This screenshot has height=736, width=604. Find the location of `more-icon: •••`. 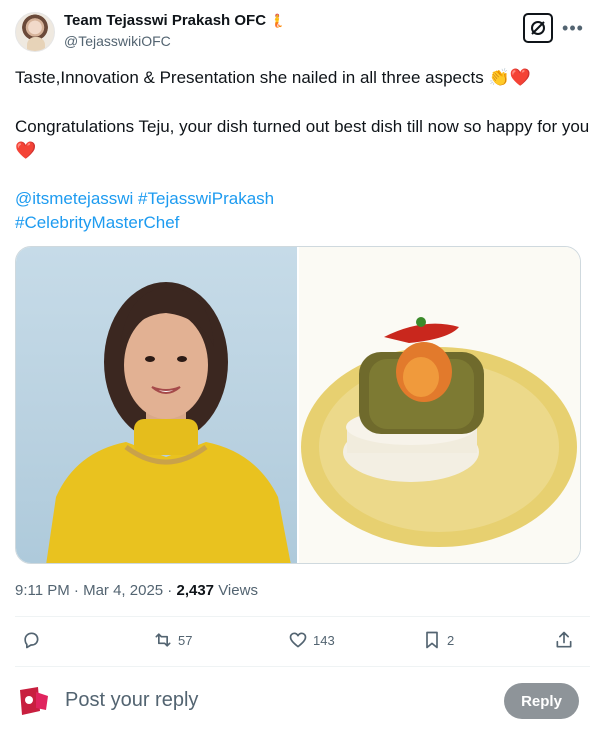

more-icon: ••• is located at coordinates (573, 27).